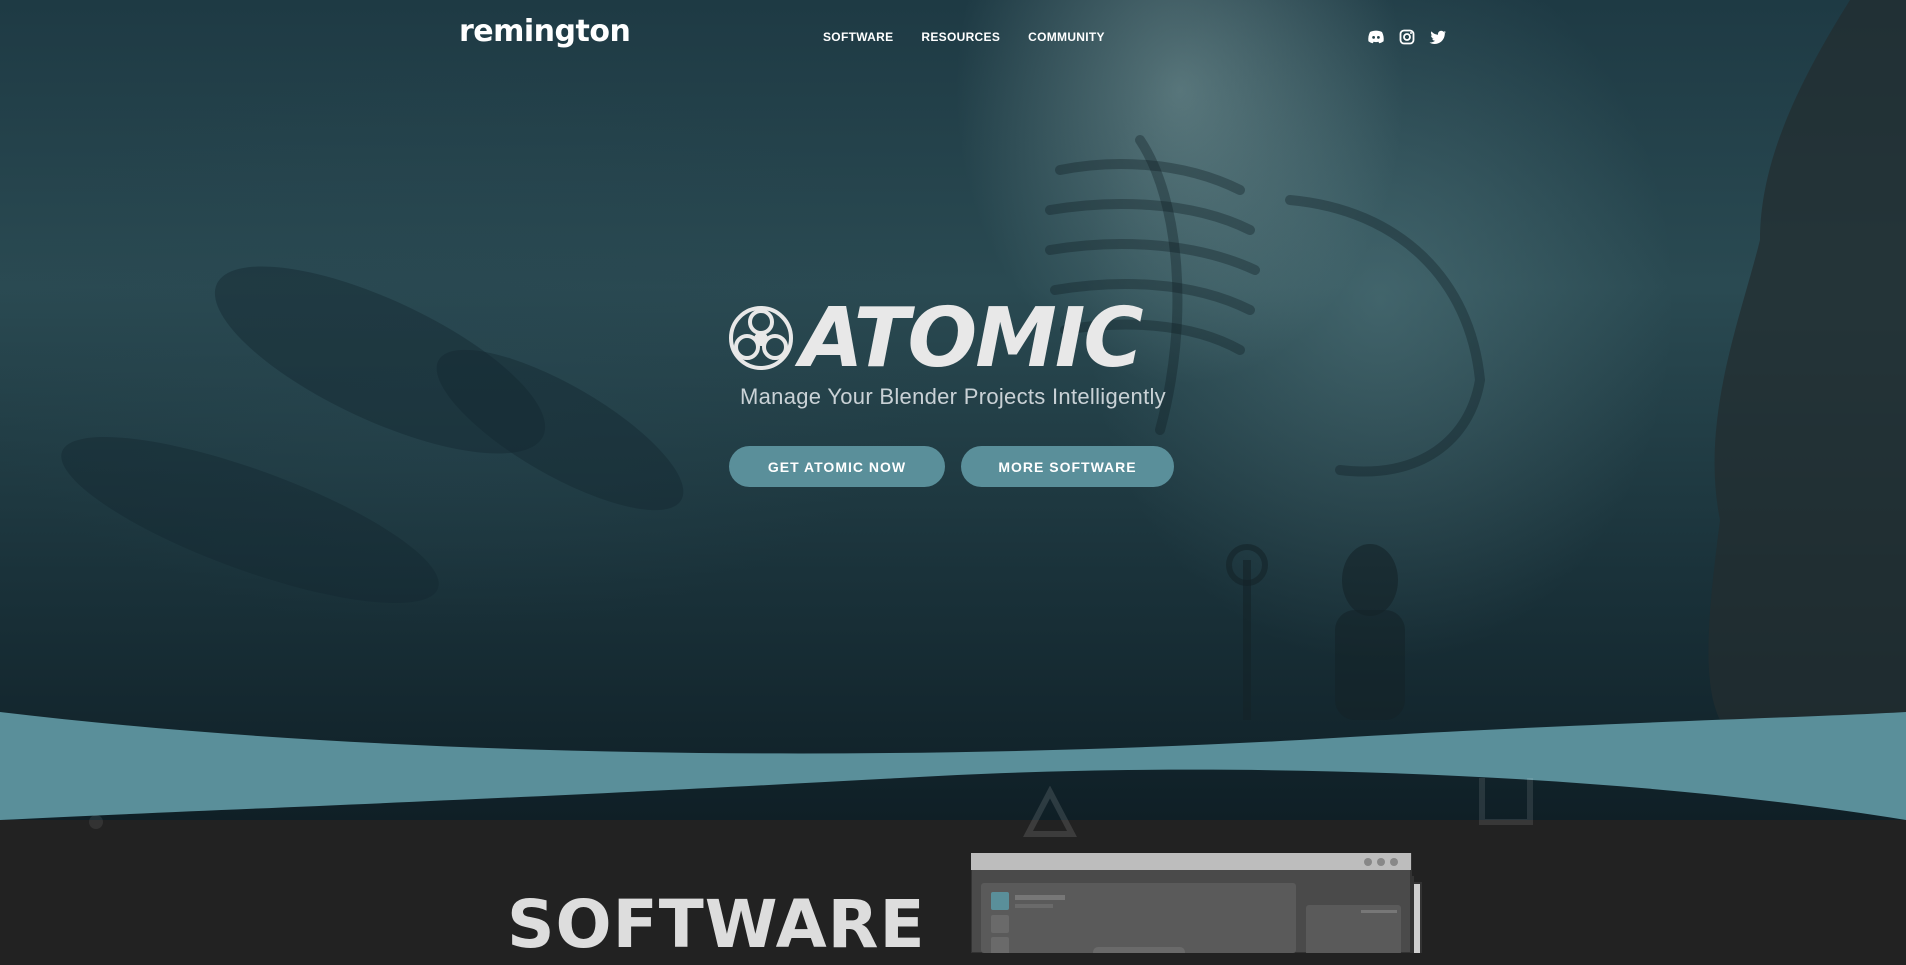  I want to click on more-software-button: MORE SOFTWARE, so click(1067, 466).